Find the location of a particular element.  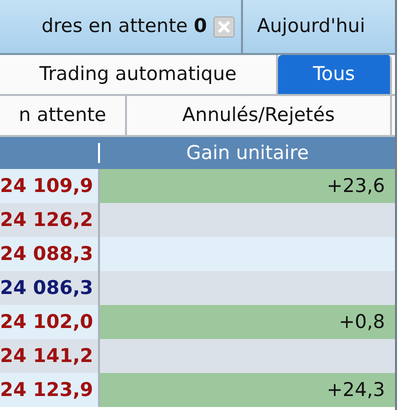

filter-tab: Tous is located at coordinates (335, 74).